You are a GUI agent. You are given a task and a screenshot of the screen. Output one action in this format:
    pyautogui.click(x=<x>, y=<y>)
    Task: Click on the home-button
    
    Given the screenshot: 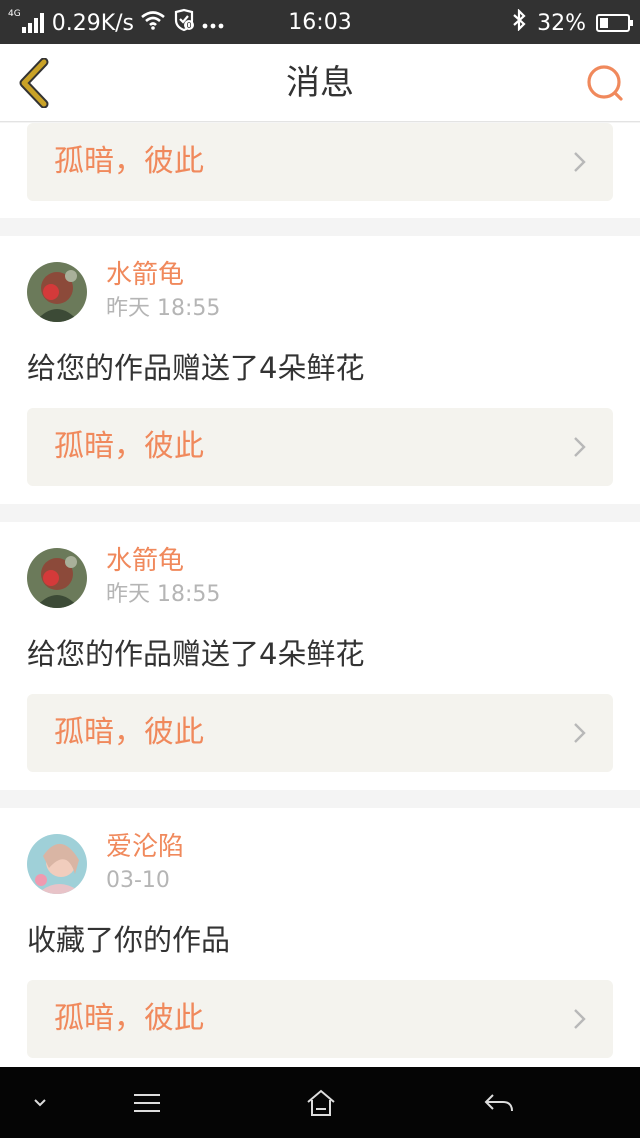 What is the action you would take?
    pyautogui.click(x=321, y=1102)
    